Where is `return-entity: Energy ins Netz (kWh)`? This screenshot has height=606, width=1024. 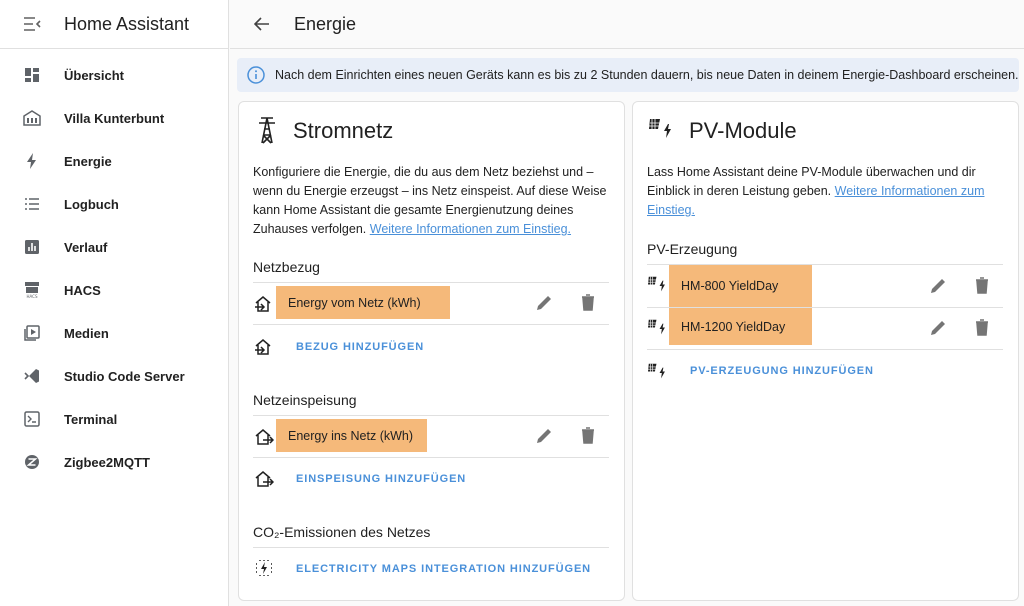 return-entity: Energy ins Netz (kWh) is located at coordinates (351, 435).